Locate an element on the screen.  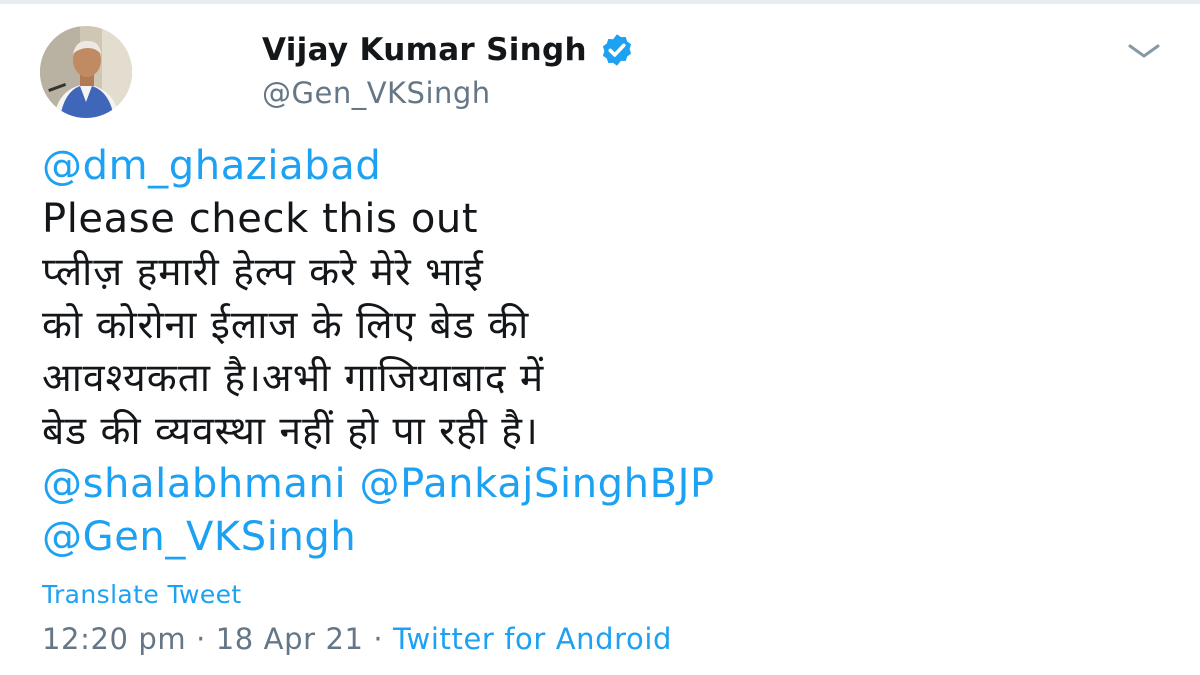
tweet-source-link: Twitter for Android is located at coordinates (532, 639).